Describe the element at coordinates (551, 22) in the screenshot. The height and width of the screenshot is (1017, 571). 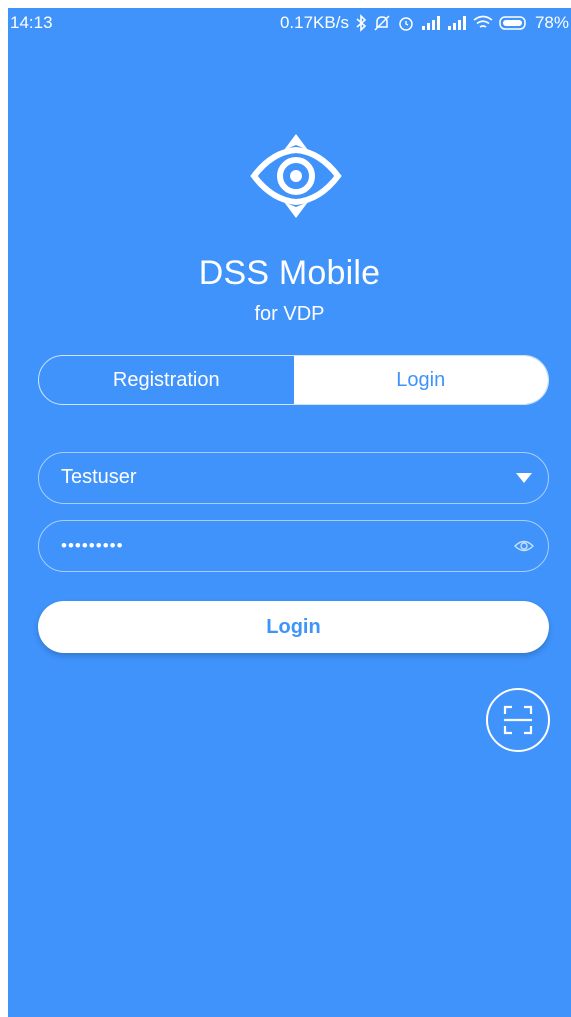
I see `battery-level: 78%` at that location.